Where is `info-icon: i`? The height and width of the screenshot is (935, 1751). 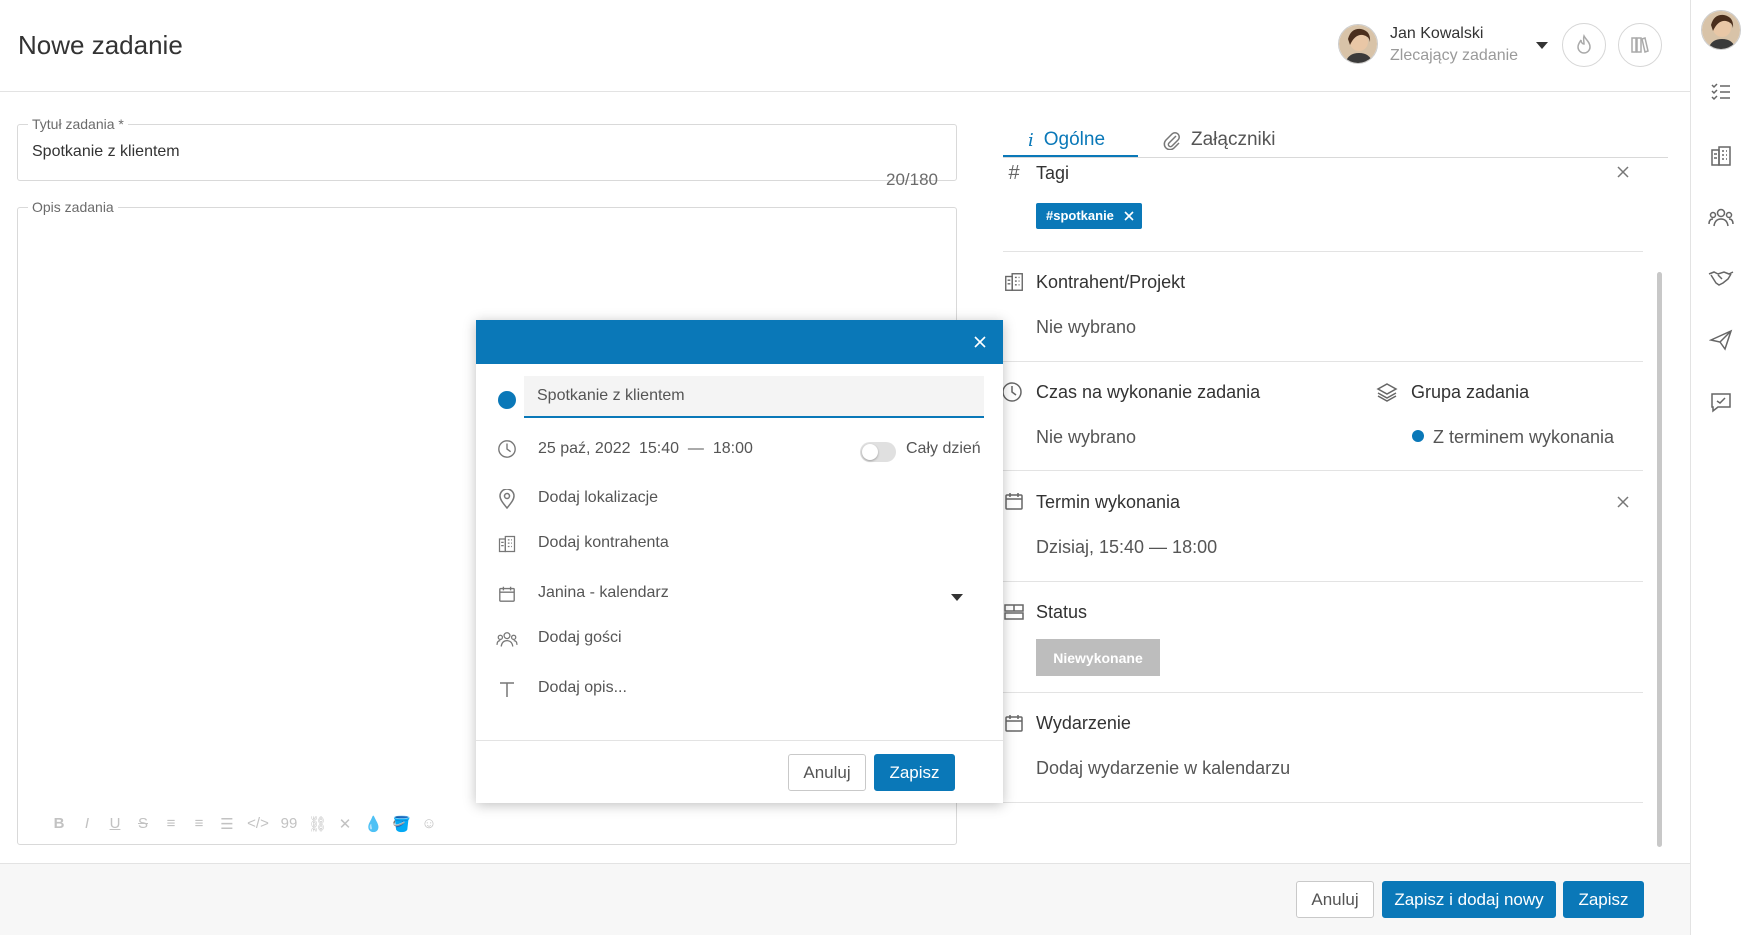 info-icon: i is located at coordinates (1031, 140).